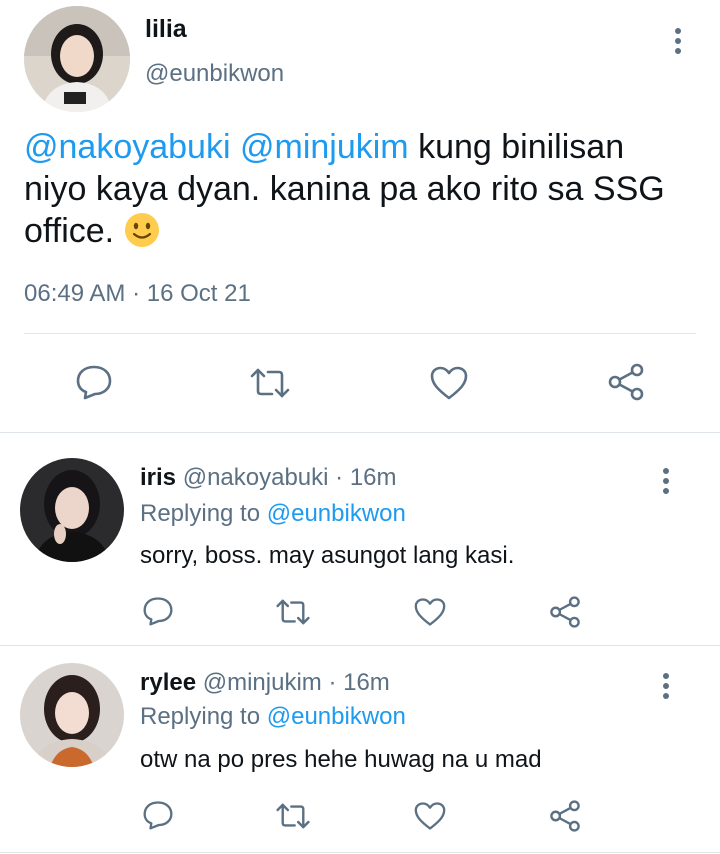  What do you see at coordinates (127, 147) in the screenshot?
I see `mention-link: @nakoyabuki` at bounding box center [127, 147].